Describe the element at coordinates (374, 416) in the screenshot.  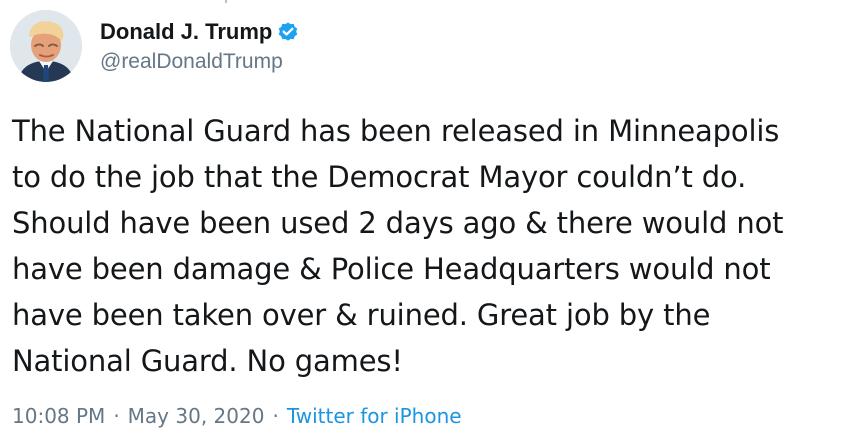
I see `tweet-source-link: Twitter for iPhone` at that location.